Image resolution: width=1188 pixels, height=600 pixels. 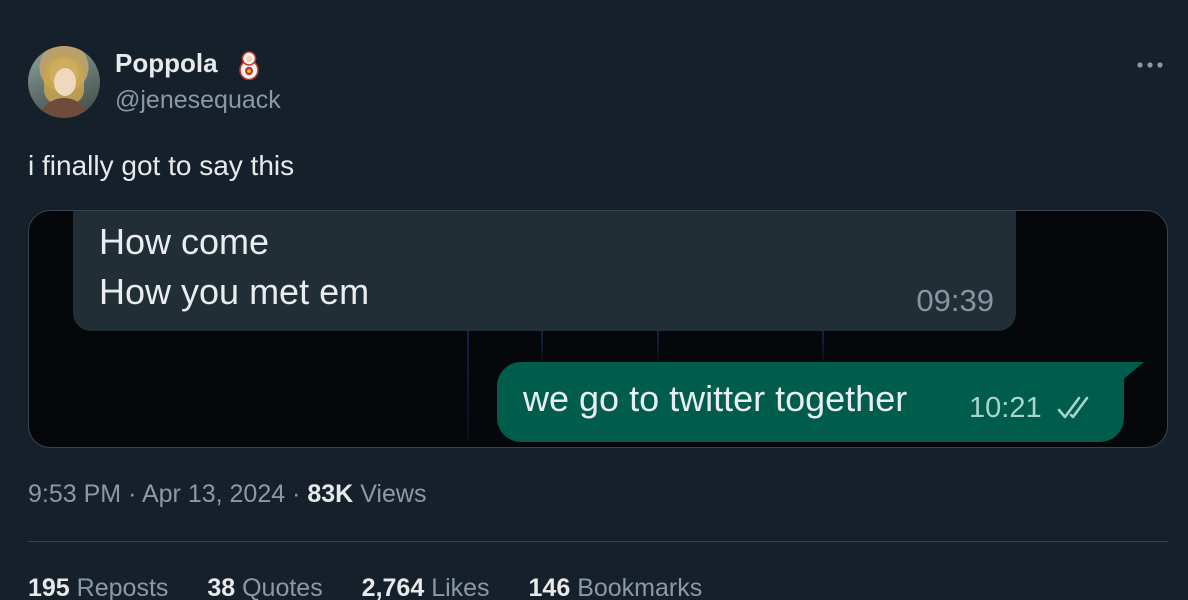 I want to click on tweet-meta: 9:53 PM · Apr 13, 2024 · 83K Views, so click(x=227, y=494).